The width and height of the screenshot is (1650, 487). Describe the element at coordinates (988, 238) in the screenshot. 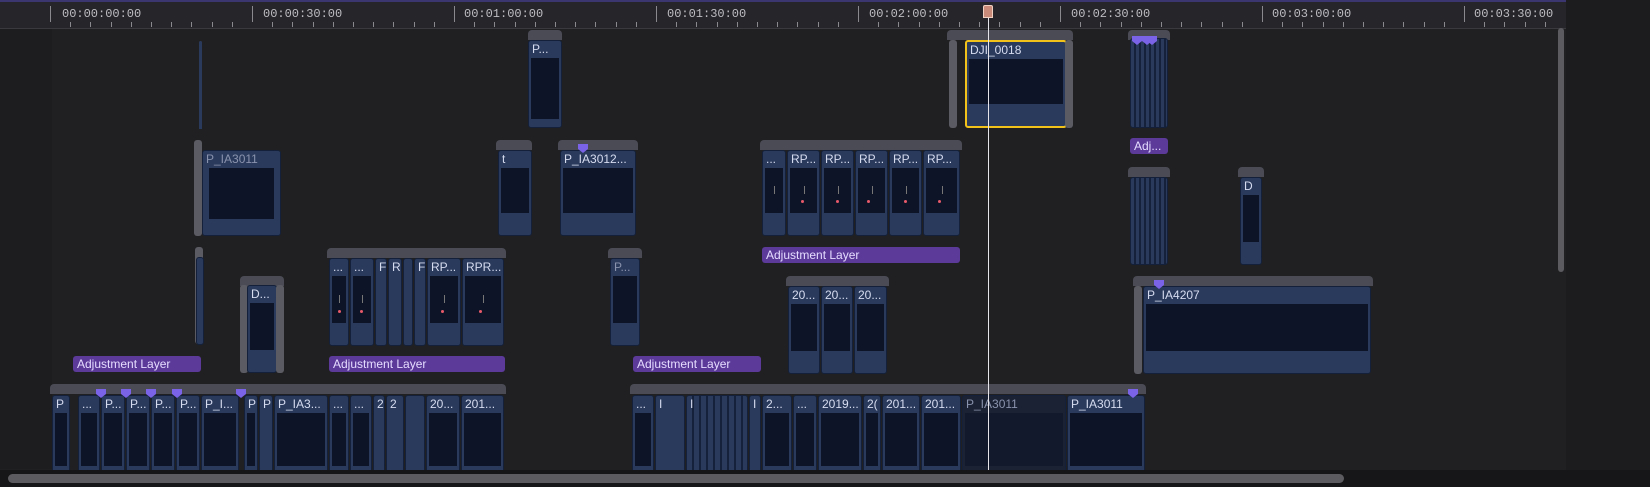

I see `playhead-line` at that location.